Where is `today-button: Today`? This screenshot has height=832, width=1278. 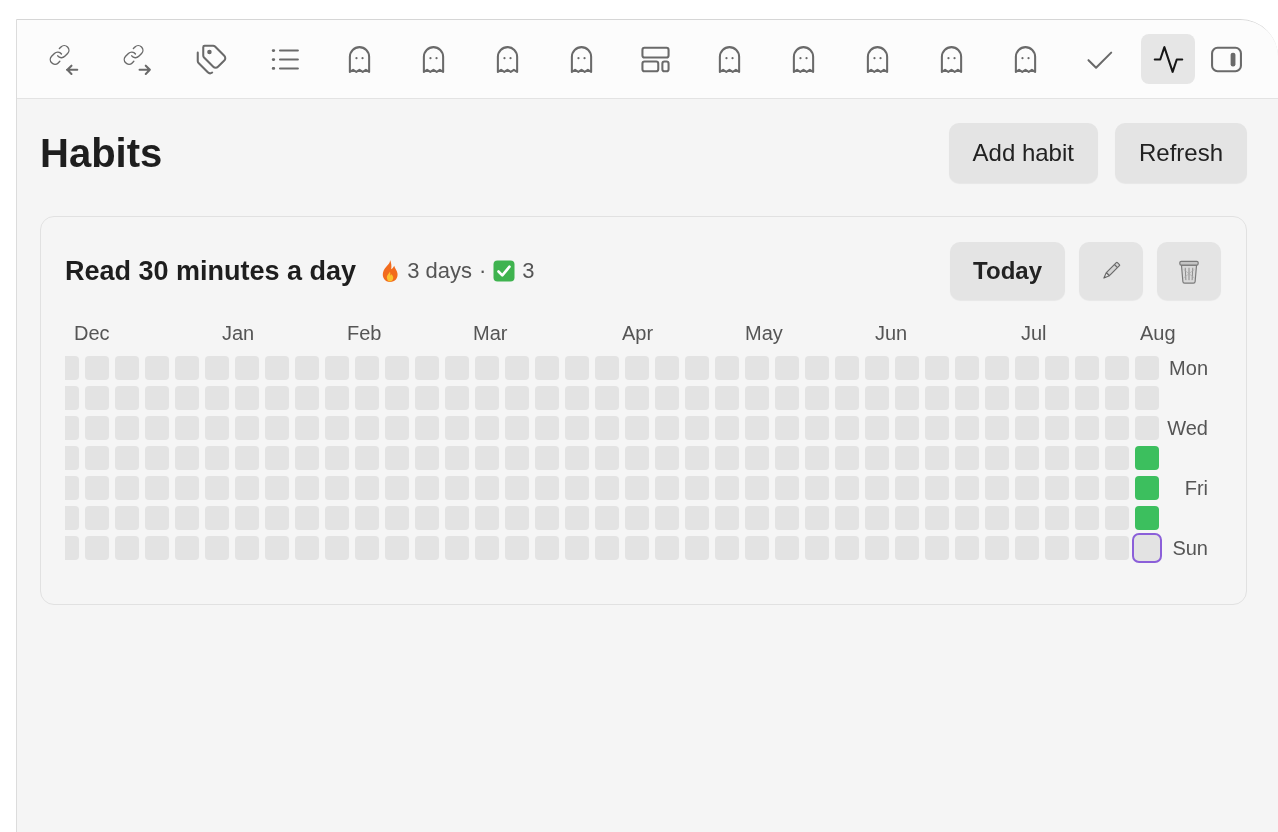
today-button: Today is located at coordinates (1007, 271).